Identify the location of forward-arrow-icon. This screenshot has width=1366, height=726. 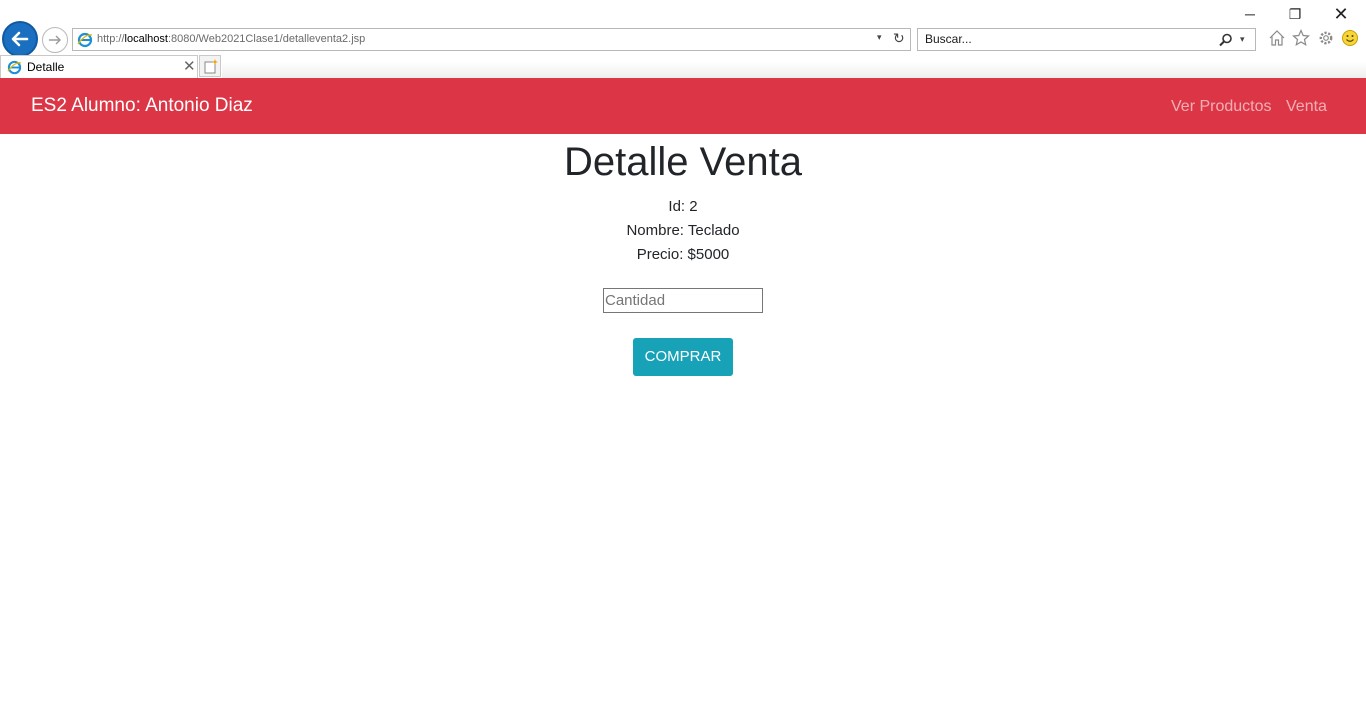
(55, 40).